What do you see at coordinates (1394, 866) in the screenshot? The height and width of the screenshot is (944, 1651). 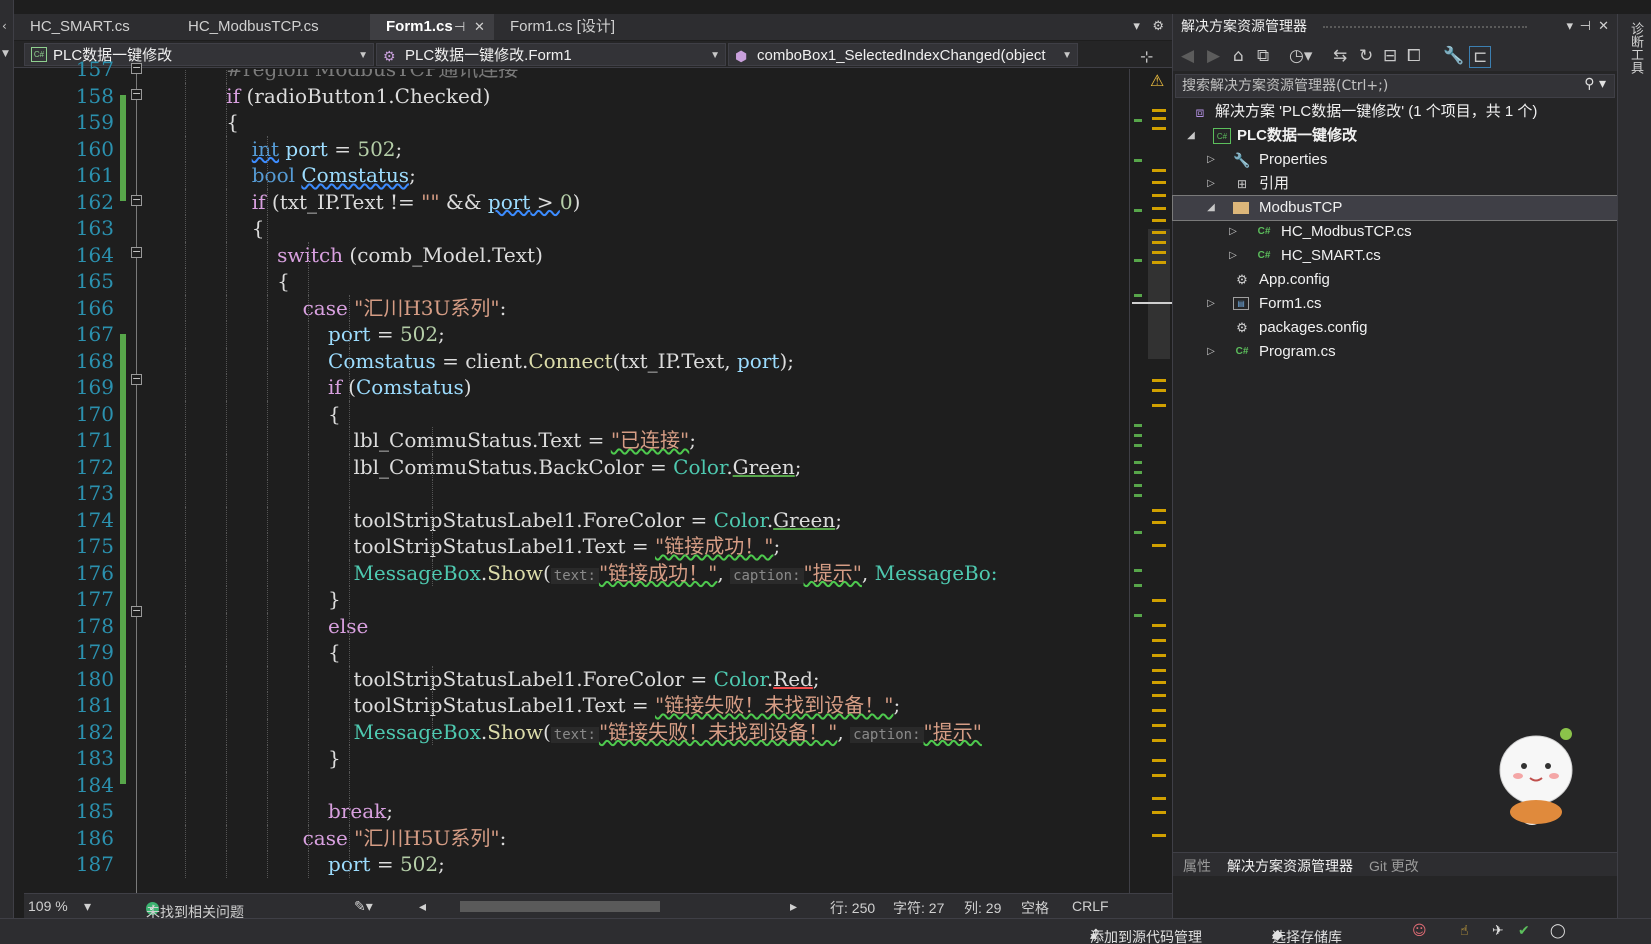 I see `tab-git-changes: Git 更改` at bounding box center [1394, 866].